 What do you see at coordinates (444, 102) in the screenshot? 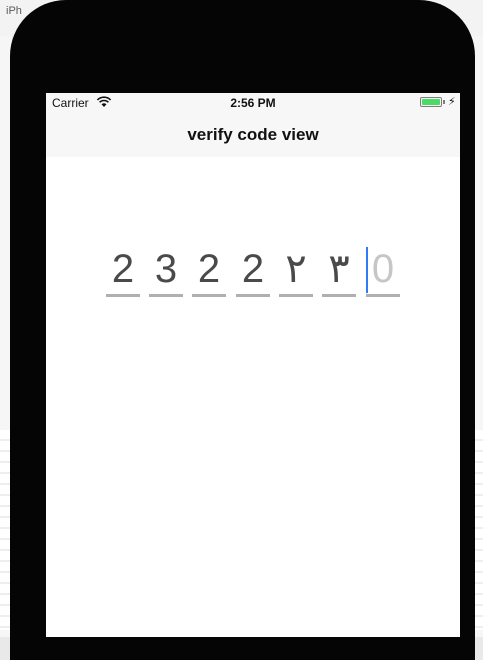
I see `battery-tip` at bounding box center [444, 102].